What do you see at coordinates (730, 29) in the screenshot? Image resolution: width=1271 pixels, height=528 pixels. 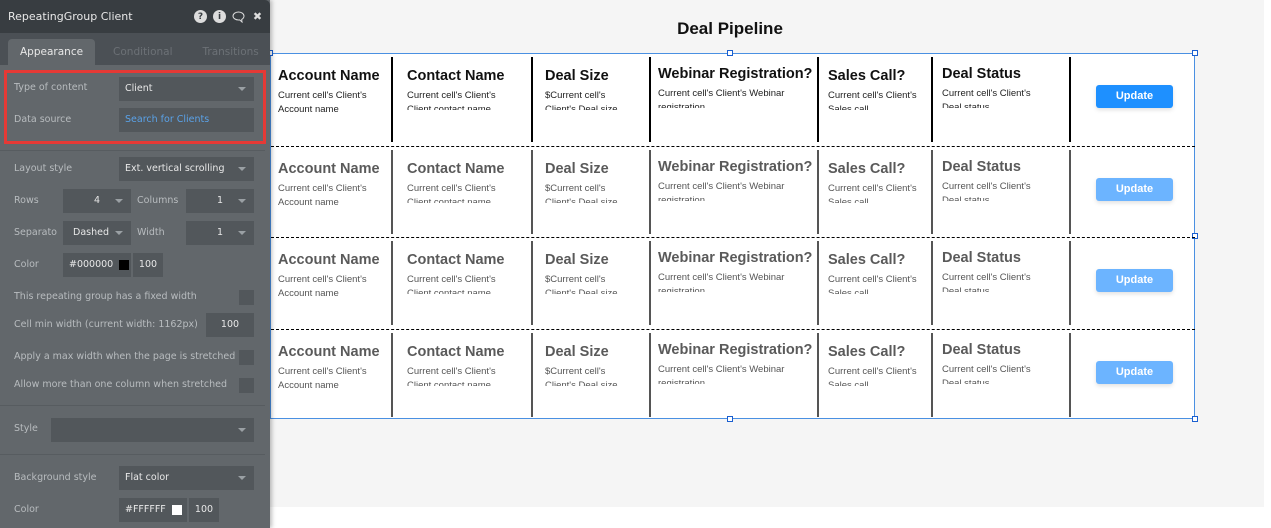 I see `page-title: Deal Pipeline` at bounding box center [730, 29].